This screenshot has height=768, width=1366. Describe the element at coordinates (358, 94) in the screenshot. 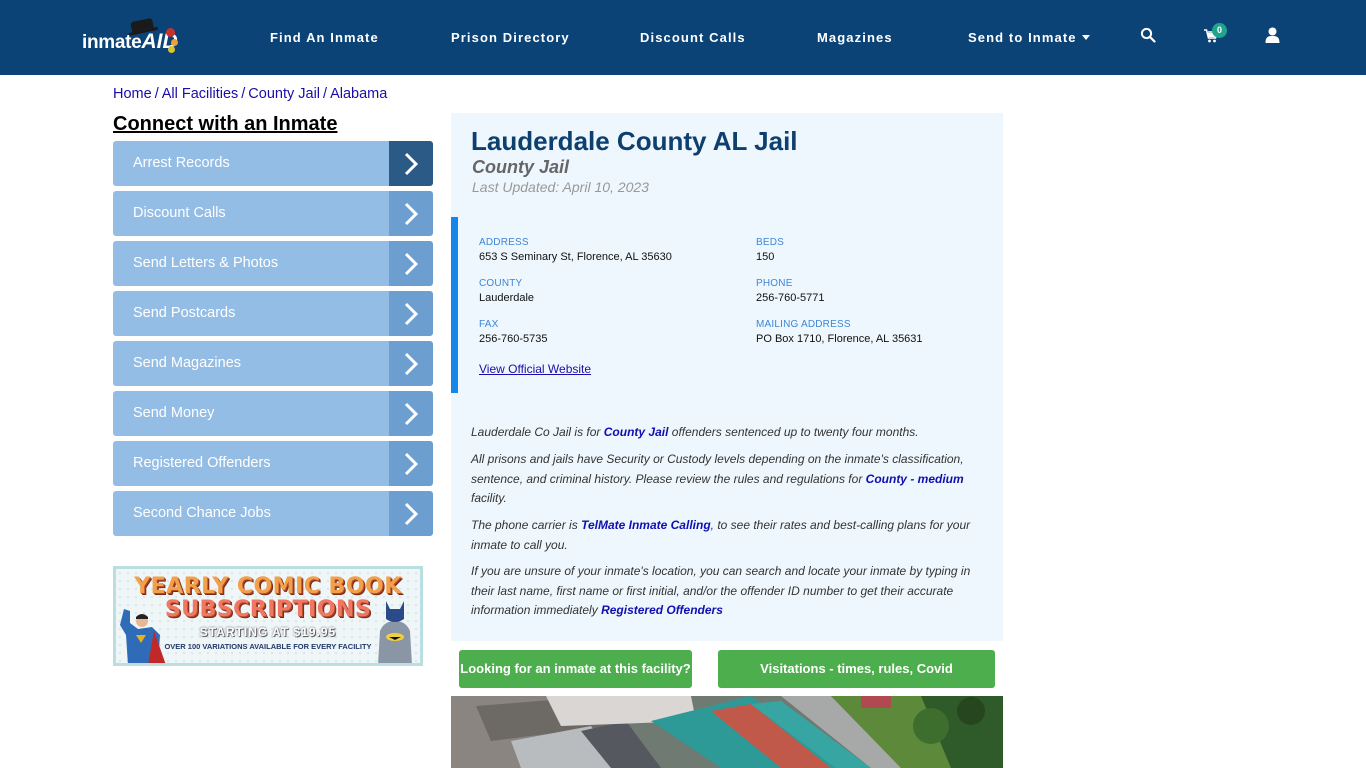

I see `breadcrumb-alabama: Alabama` at that location.